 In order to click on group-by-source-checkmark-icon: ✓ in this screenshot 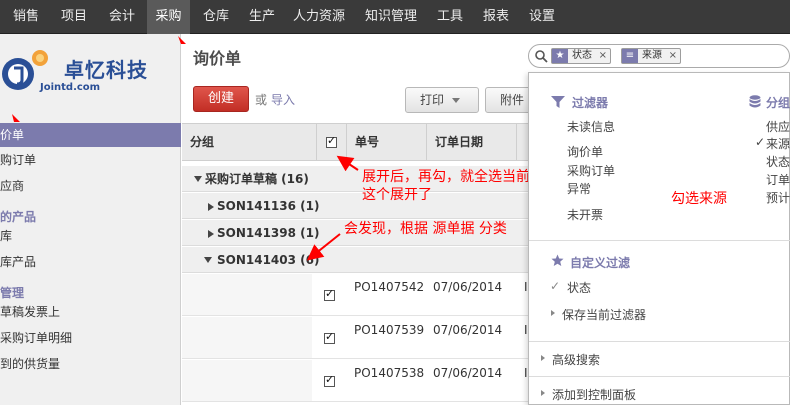, I will do `click(760, 142)`.